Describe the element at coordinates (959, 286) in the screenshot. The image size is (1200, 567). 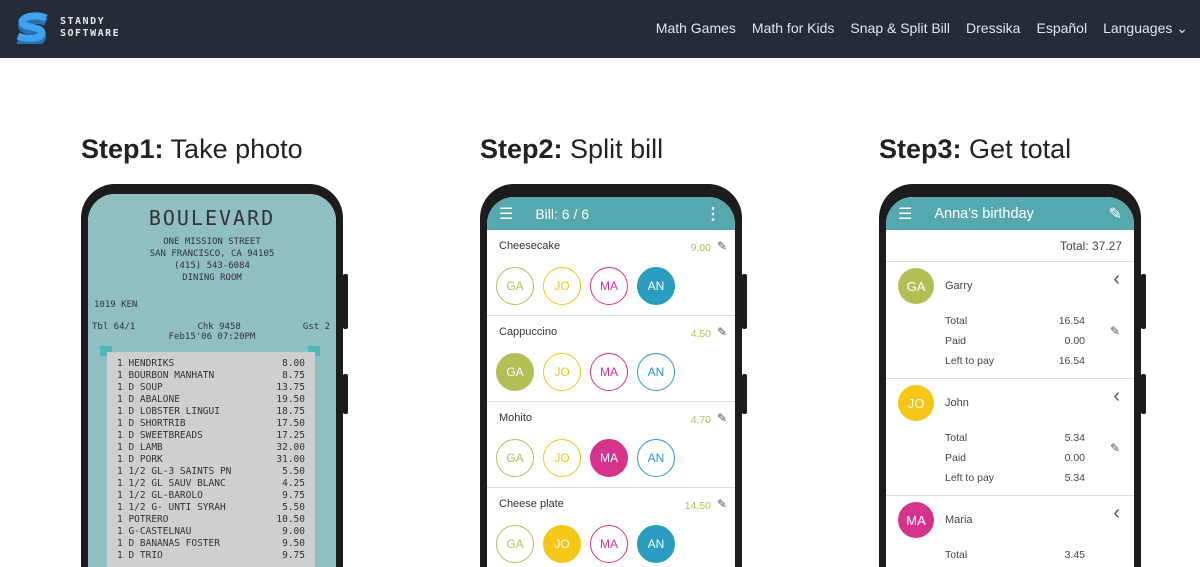
I see `person-name: Garry` at that location.